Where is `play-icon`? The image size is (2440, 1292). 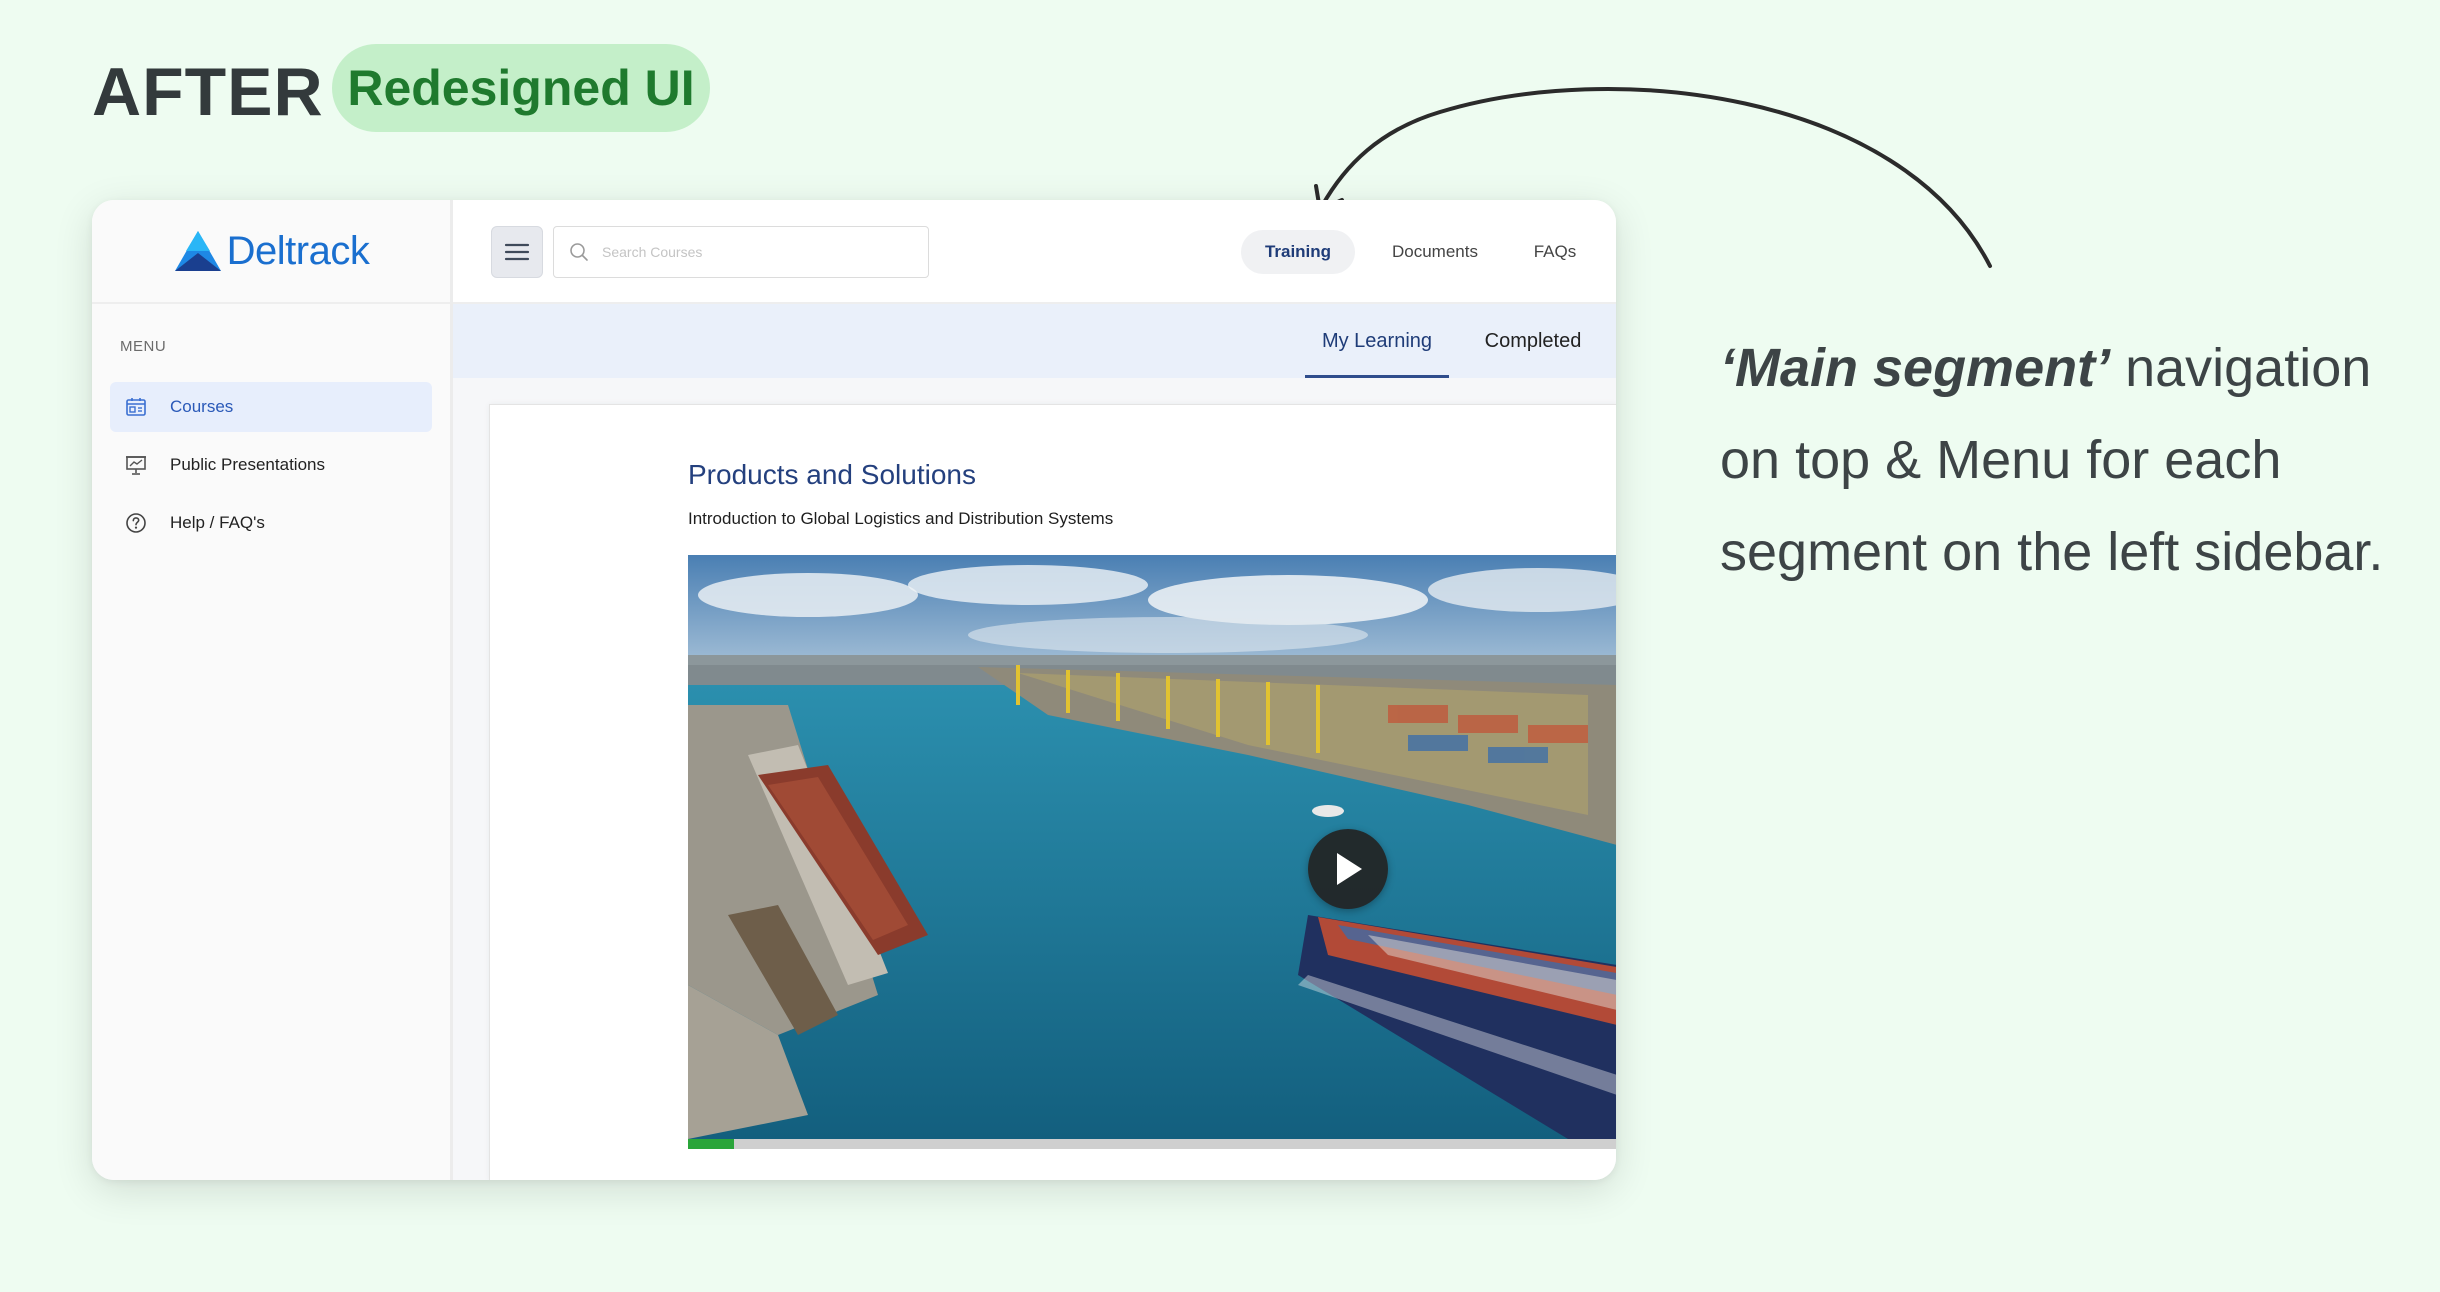 play-icon is located at coordinates (1349, 869).